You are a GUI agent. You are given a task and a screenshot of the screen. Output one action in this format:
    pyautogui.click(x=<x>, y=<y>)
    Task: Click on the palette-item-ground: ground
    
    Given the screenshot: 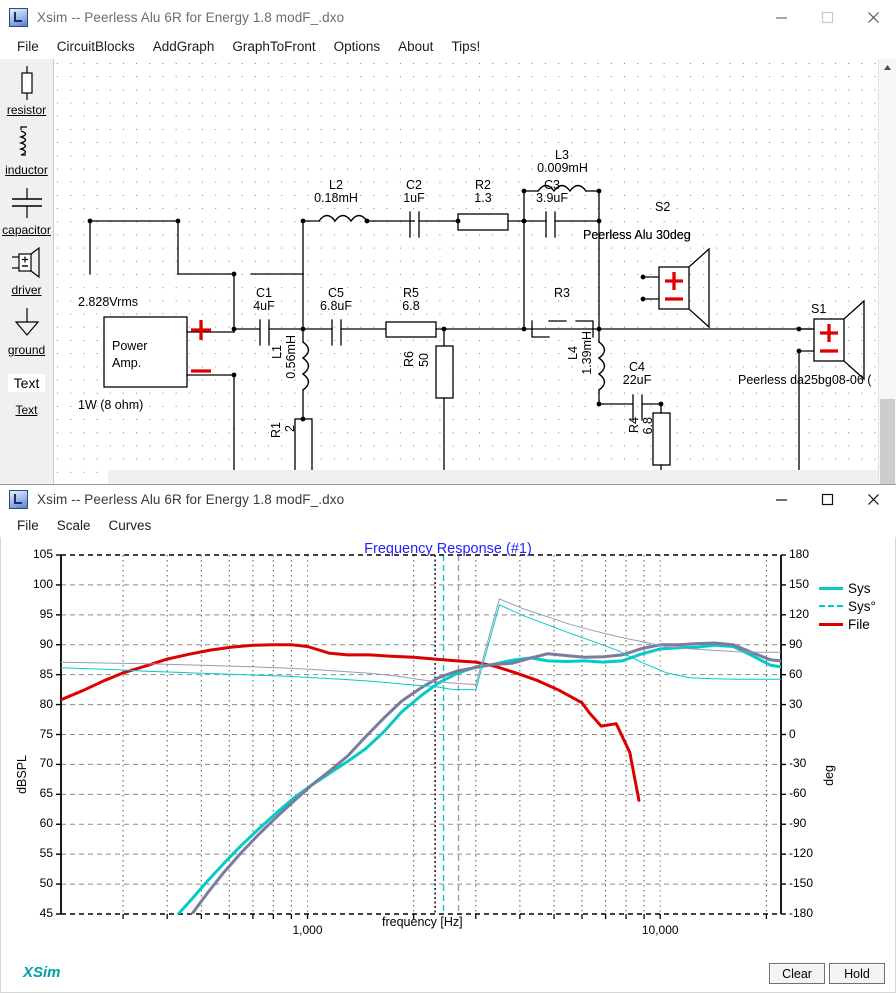 What is the action you would take?
    pyautogui.click(x=26, y=330)
    